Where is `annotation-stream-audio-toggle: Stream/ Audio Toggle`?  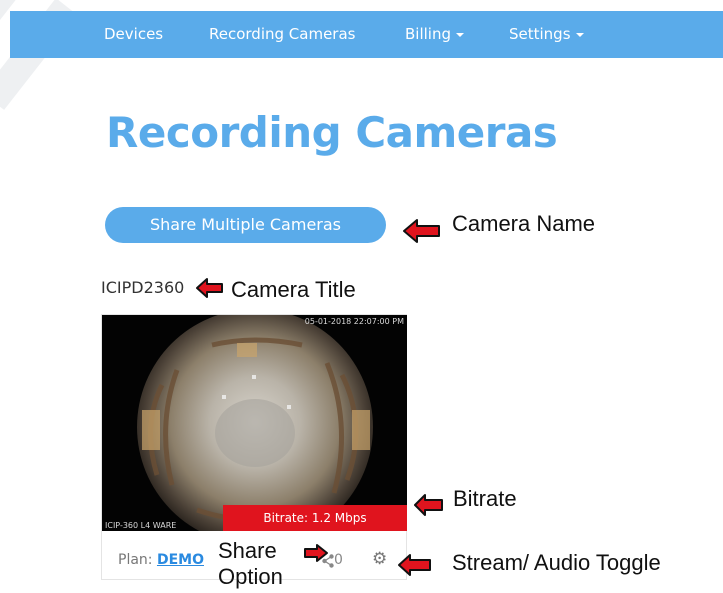 annotation-stream-audio-toggle: Stream/ Audio Toggle is located at coordinates (556, 562).